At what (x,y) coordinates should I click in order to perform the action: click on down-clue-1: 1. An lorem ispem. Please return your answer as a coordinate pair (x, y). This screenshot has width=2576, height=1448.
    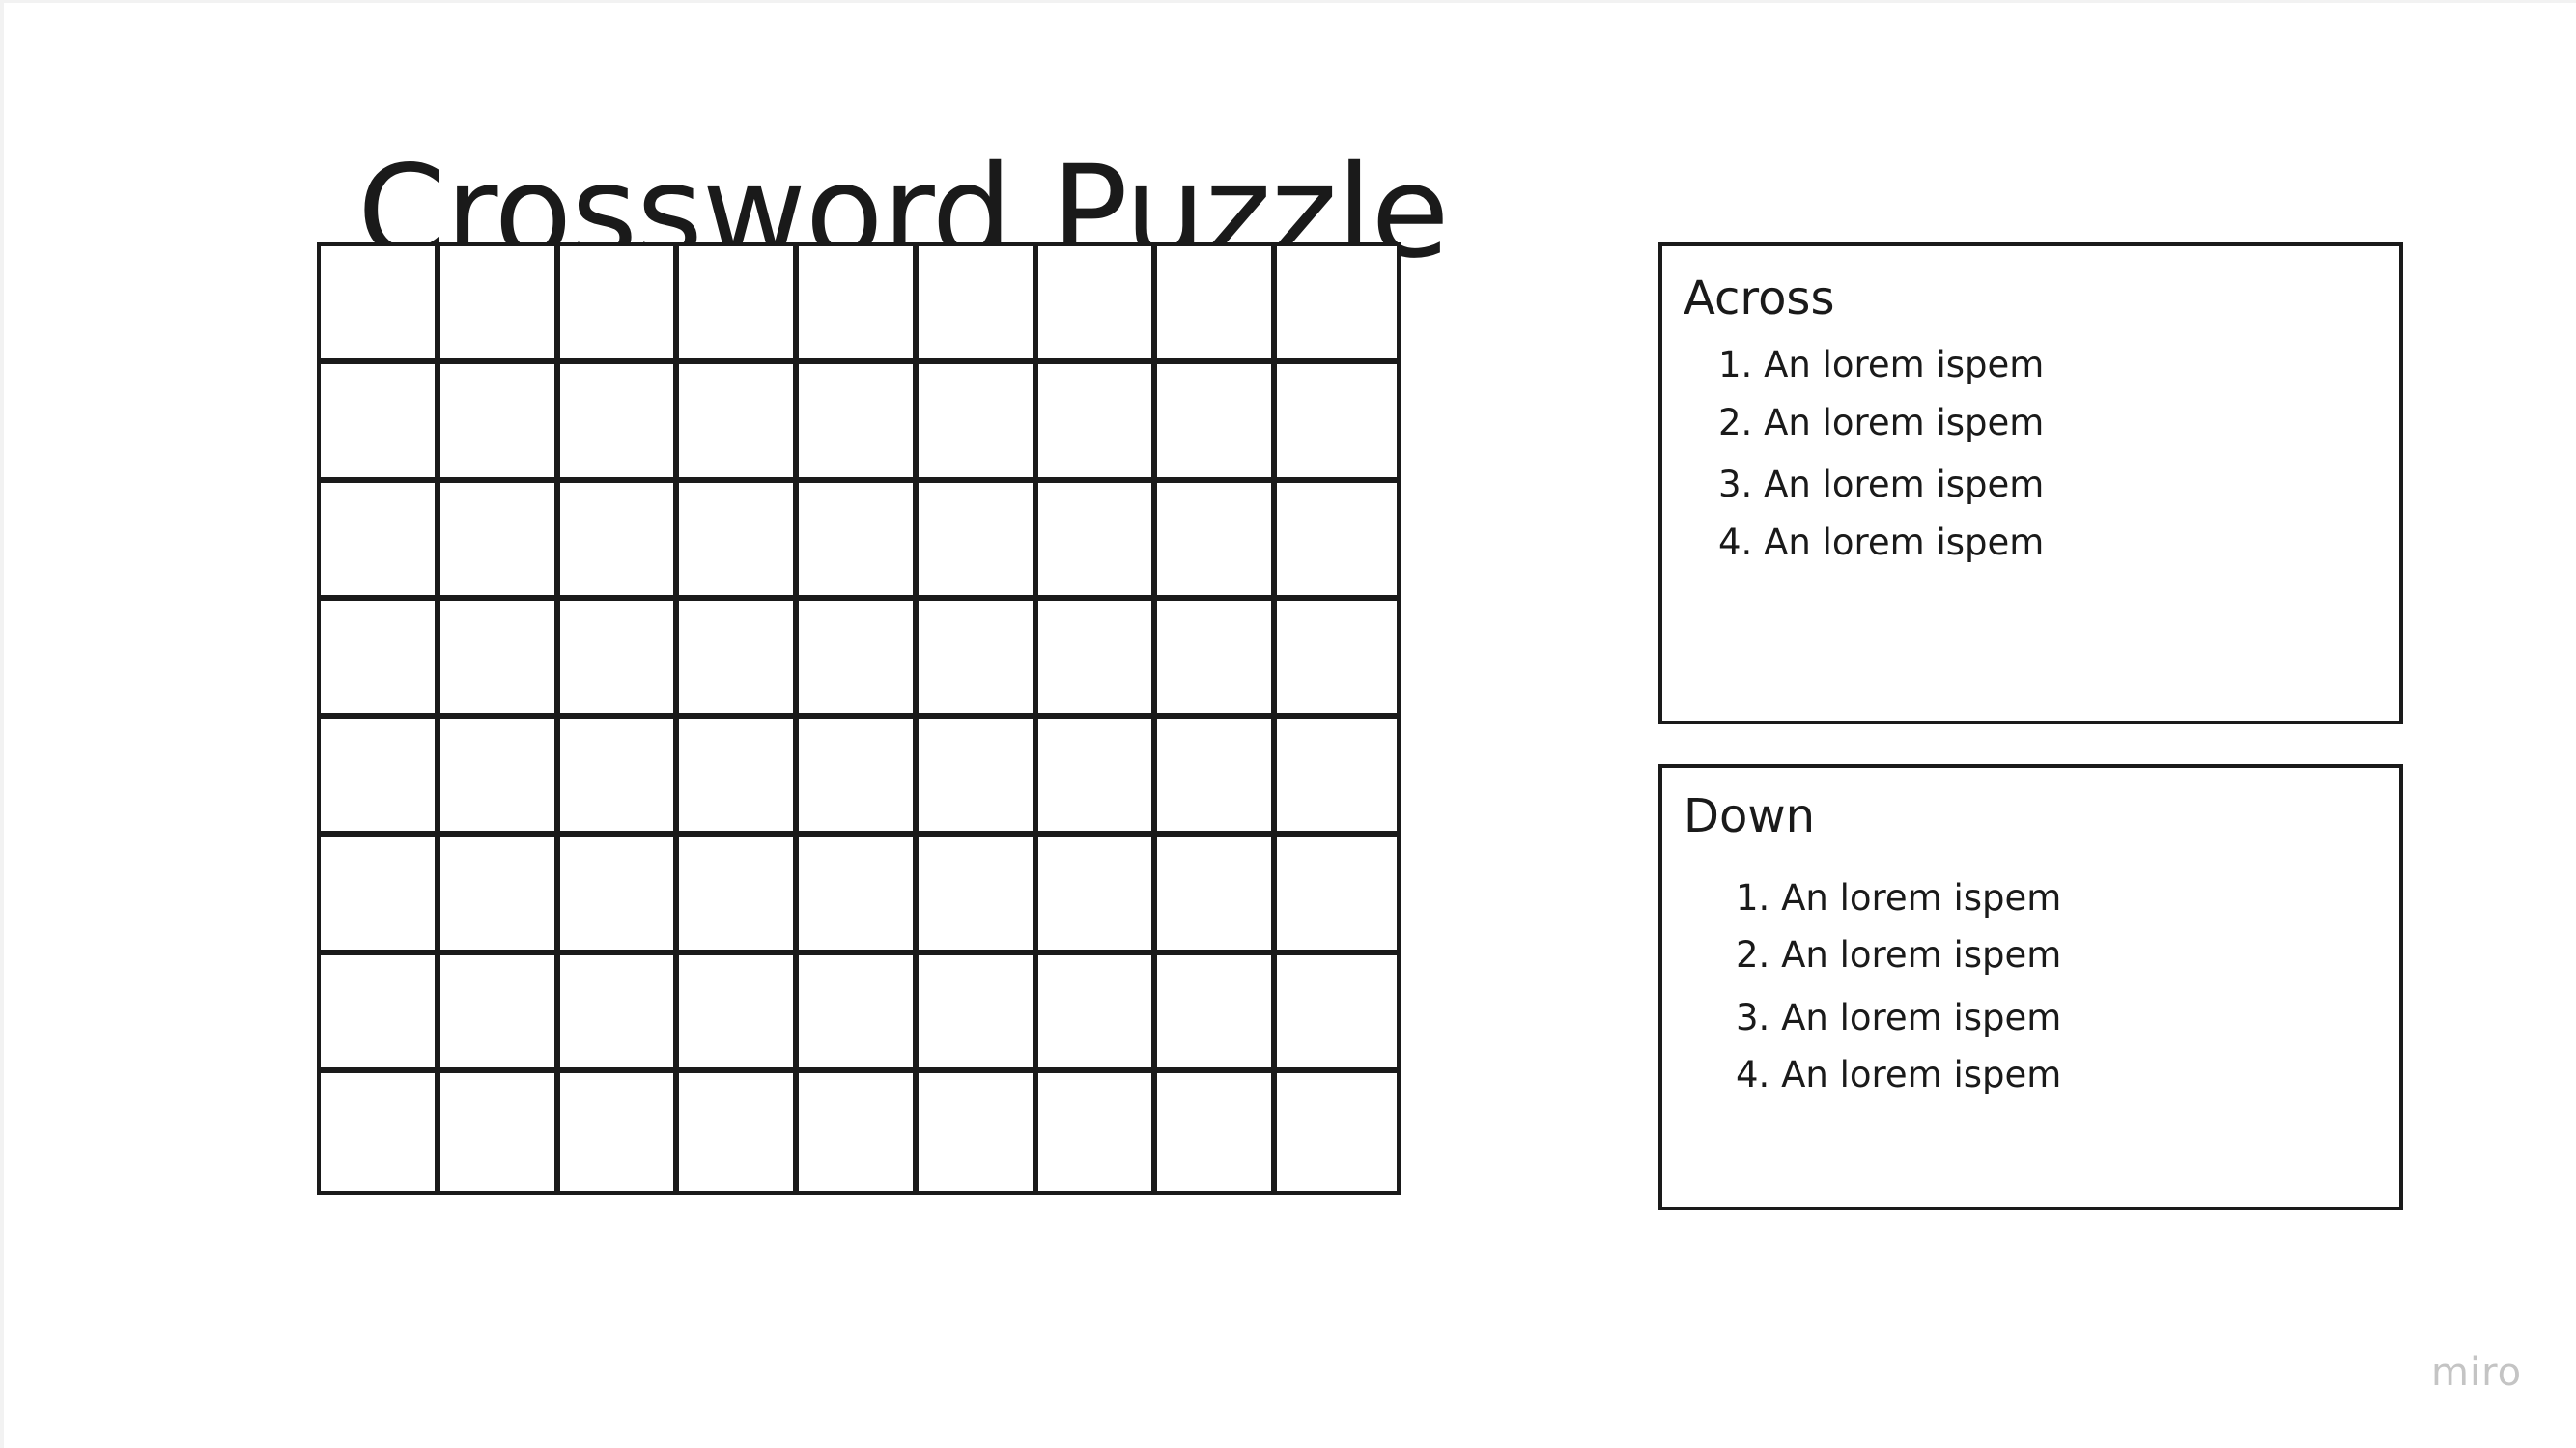
    Looking at the image, I should click on (1899, 898).